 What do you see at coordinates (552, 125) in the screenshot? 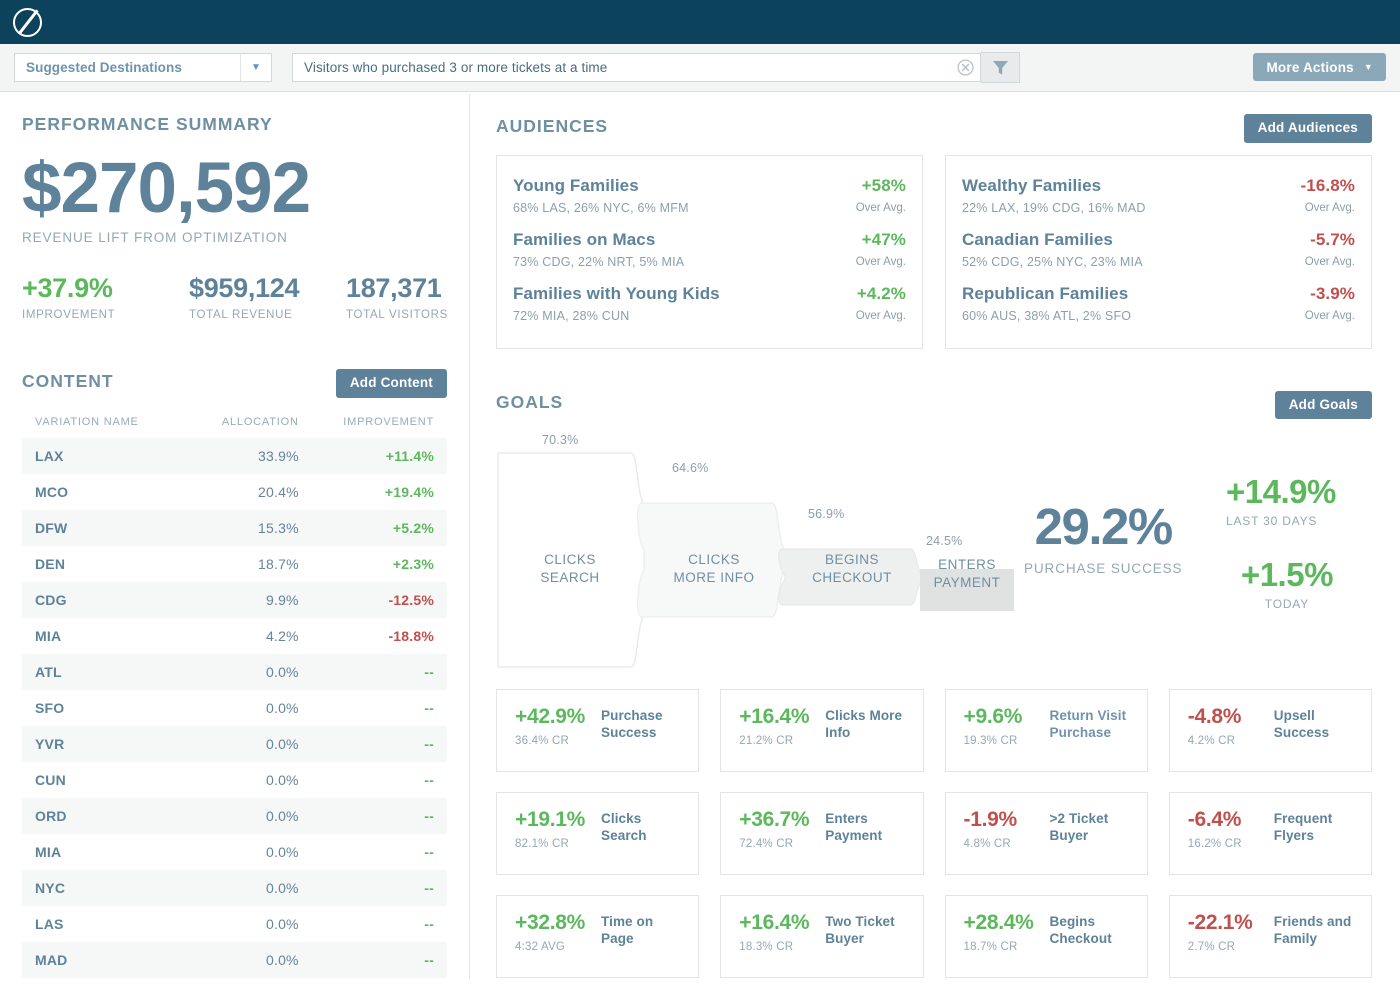
I see `audiences-title: AUDIENCES` at bounding box center [552, 125].